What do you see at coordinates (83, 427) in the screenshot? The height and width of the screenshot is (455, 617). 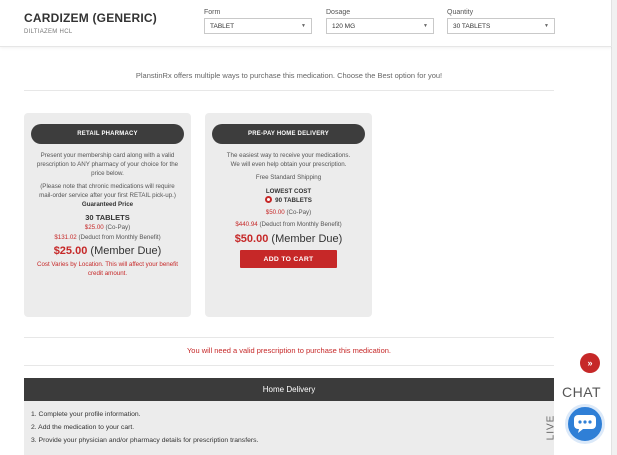 I see `list-item: 2. Add the medication to your cart.` at bounding box center [83, 427].